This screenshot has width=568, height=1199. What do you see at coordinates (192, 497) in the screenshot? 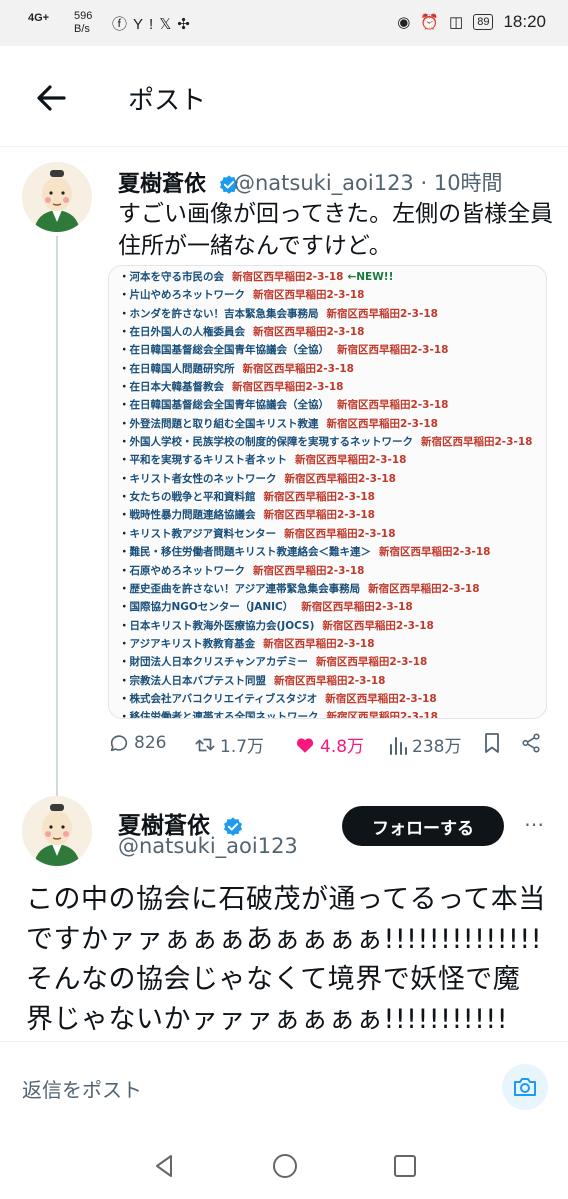
I see `organization-name: 女たちの戦争と平和資料館` at bounding box center [192, 497].